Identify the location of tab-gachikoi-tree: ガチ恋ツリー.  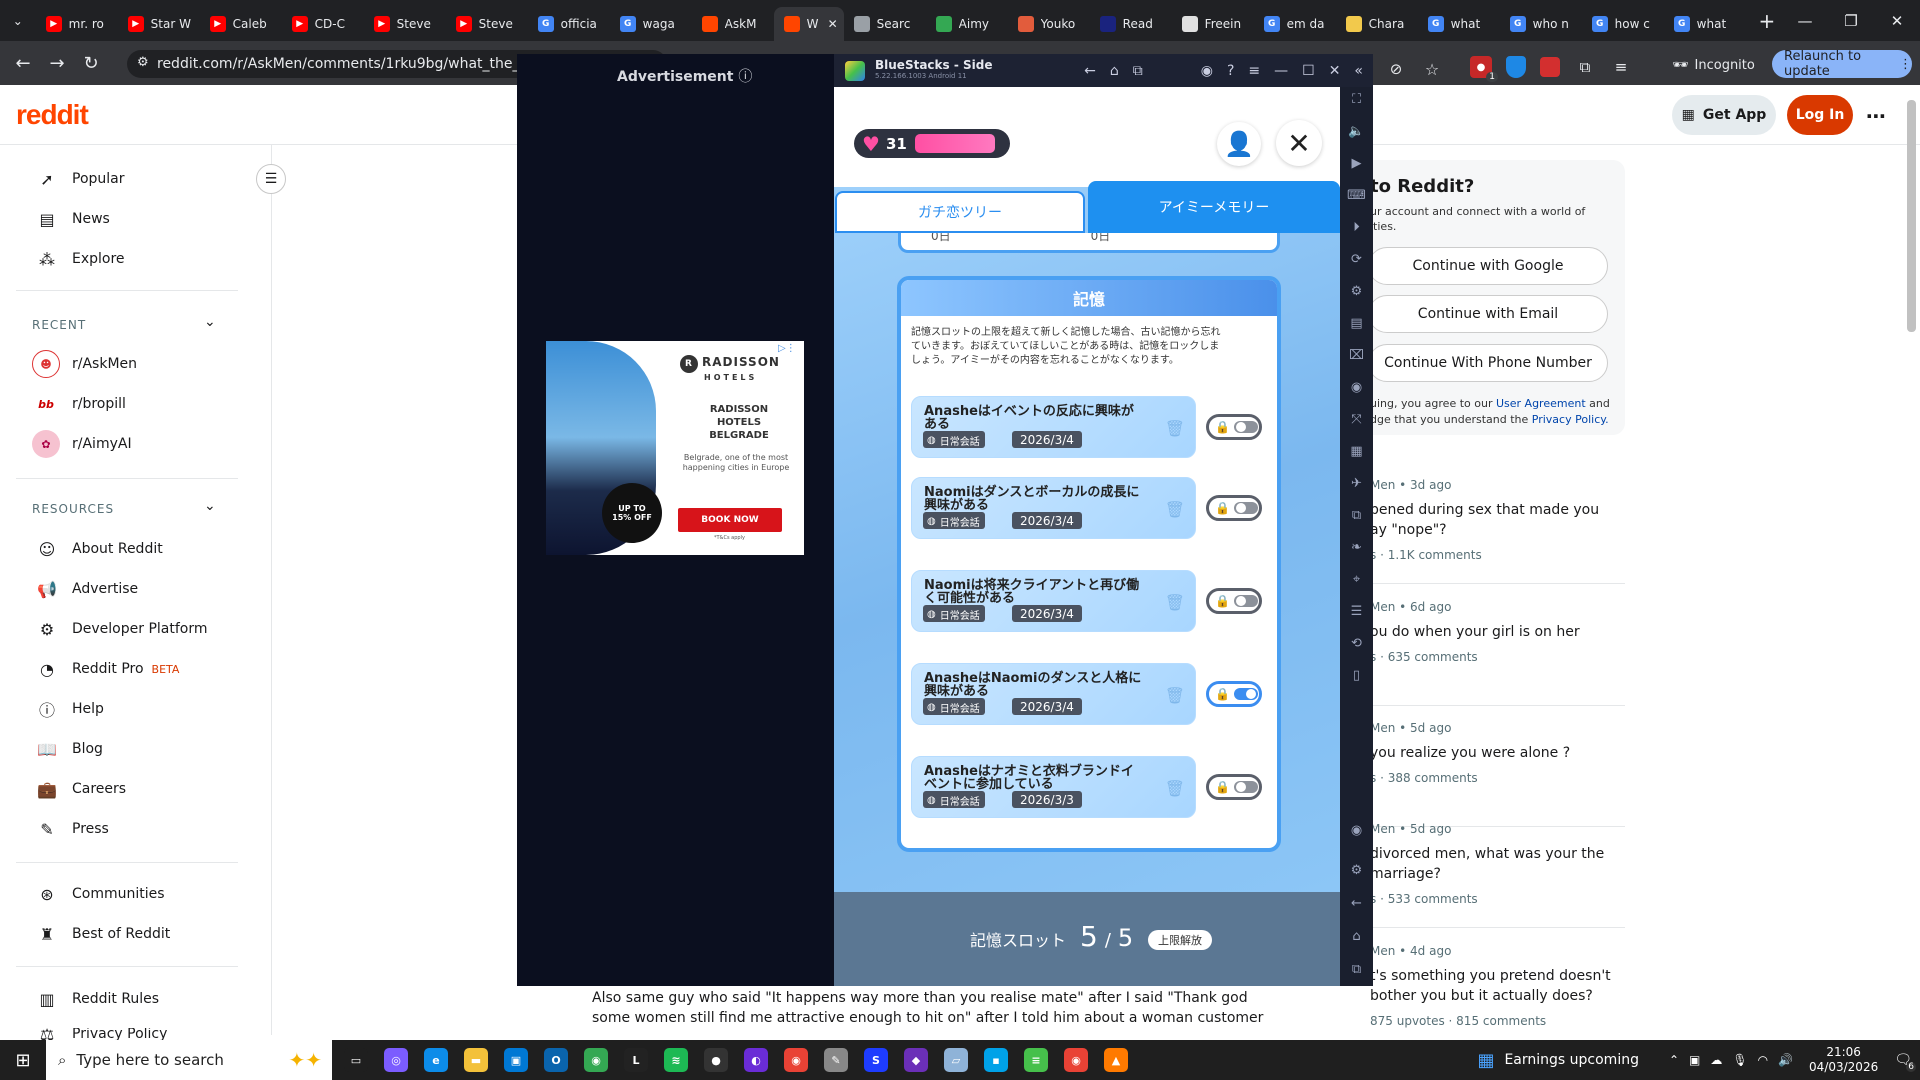
(960, 212).